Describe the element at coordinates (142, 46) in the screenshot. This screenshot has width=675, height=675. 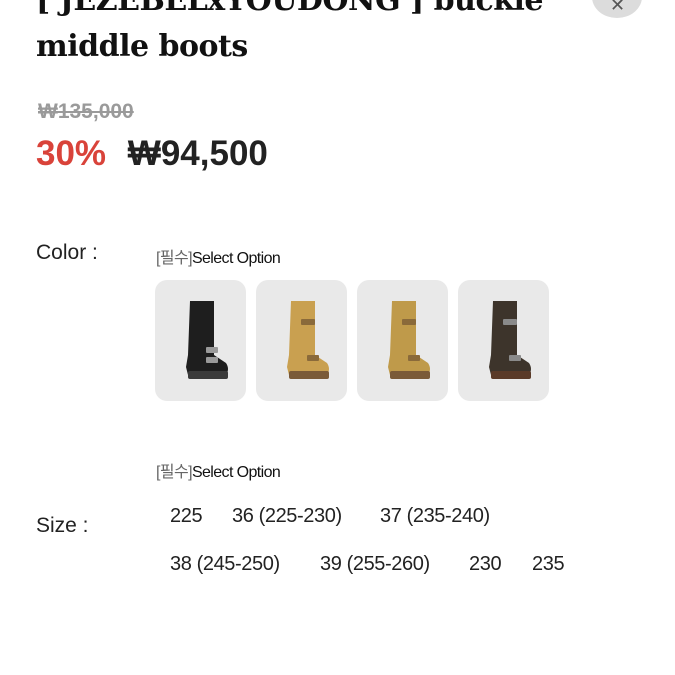
I see `product-title-line2: middle boots` at that location.